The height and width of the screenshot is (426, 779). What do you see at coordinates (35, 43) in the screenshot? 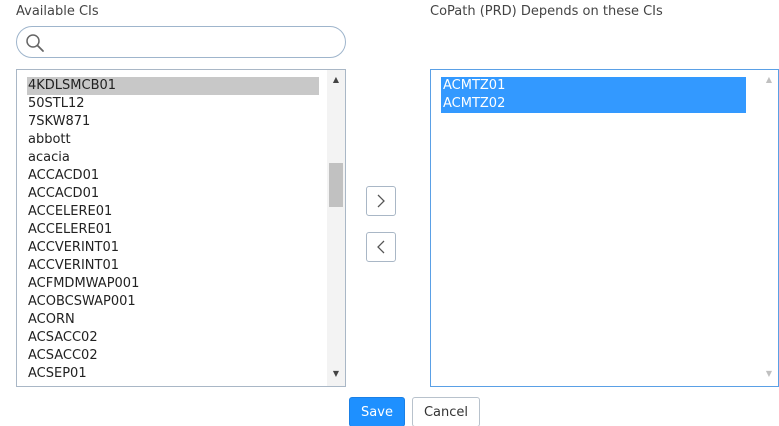
I see `search-icon` at bounding box center [35, 43].